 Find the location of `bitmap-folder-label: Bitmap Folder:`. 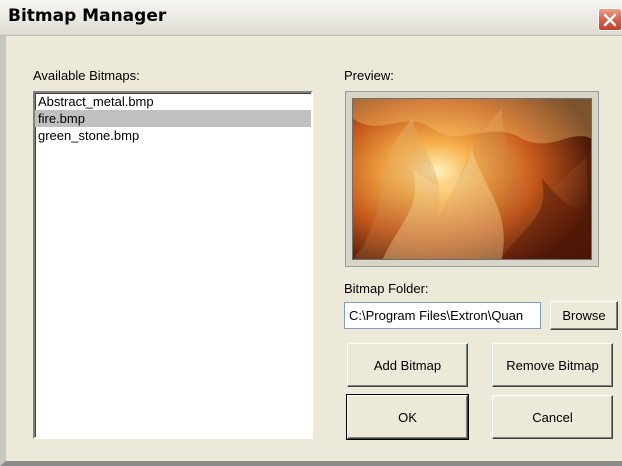

bitmap-folder-label: Bitmap Folder: is located at coordinates (386, 288).